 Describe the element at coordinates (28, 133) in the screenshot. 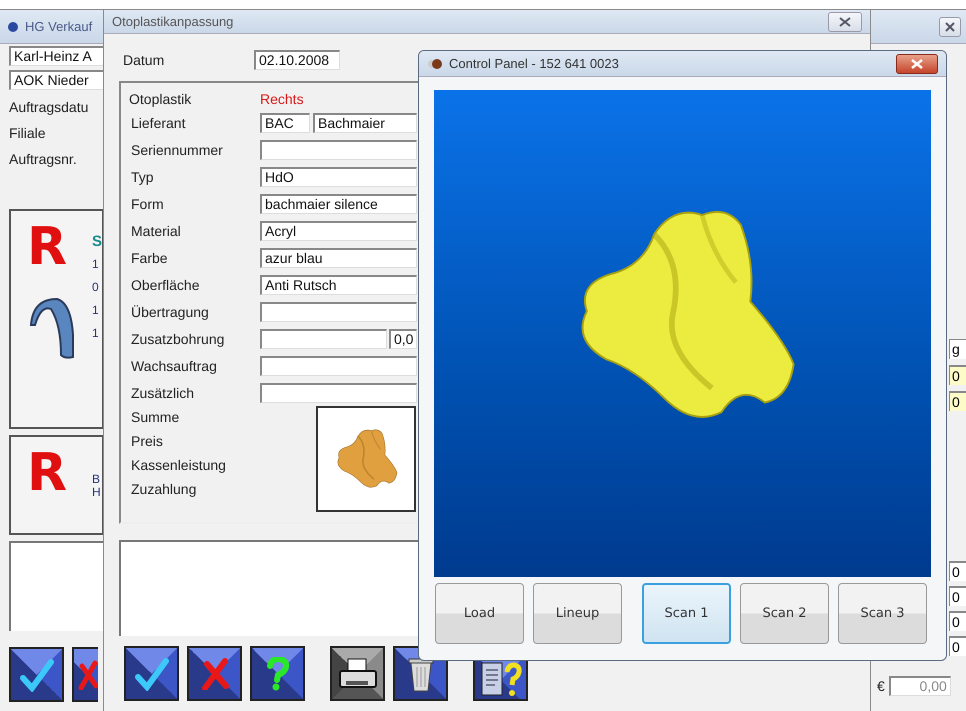

I see `field-label: Filiale` at that location.